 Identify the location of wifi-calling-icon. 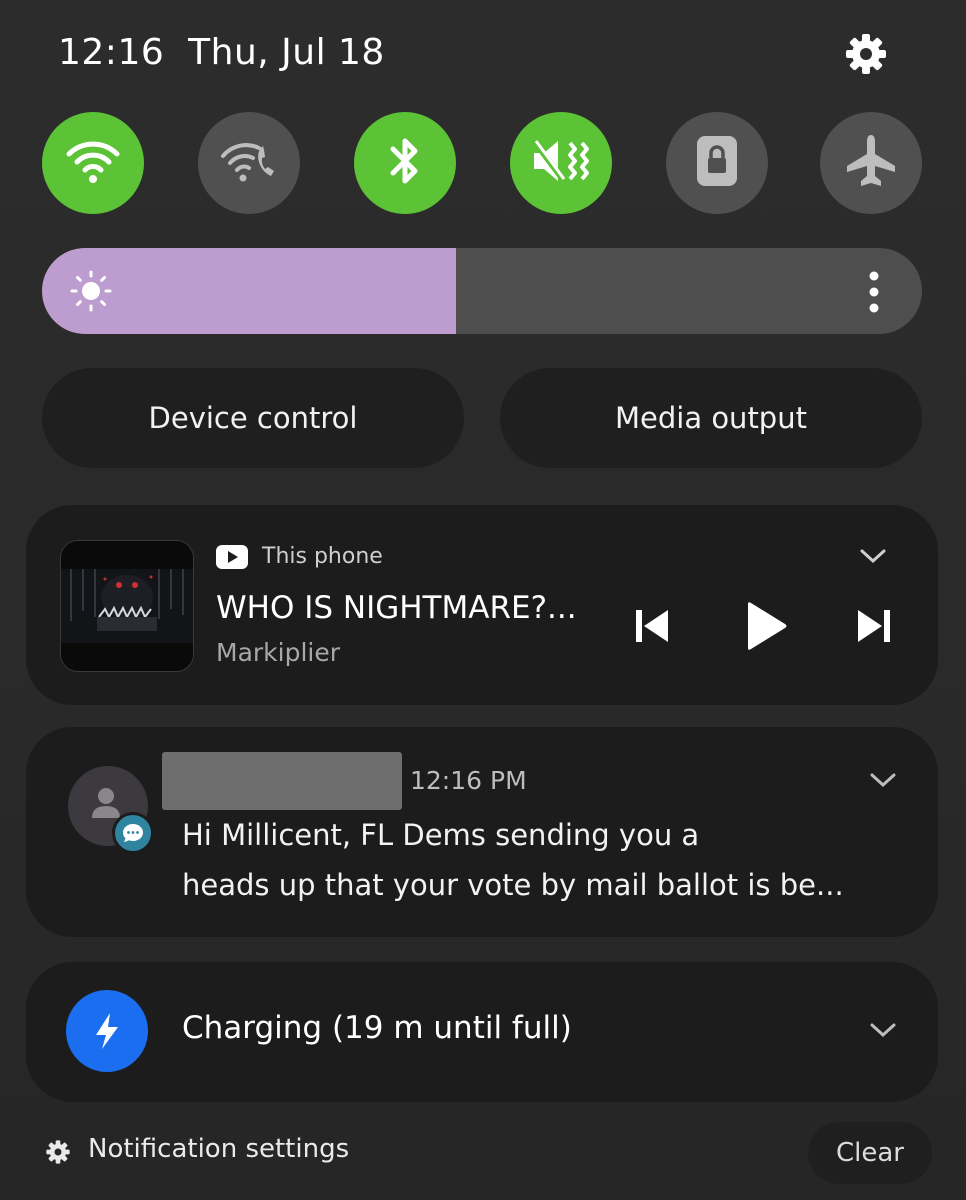
(249, 163).